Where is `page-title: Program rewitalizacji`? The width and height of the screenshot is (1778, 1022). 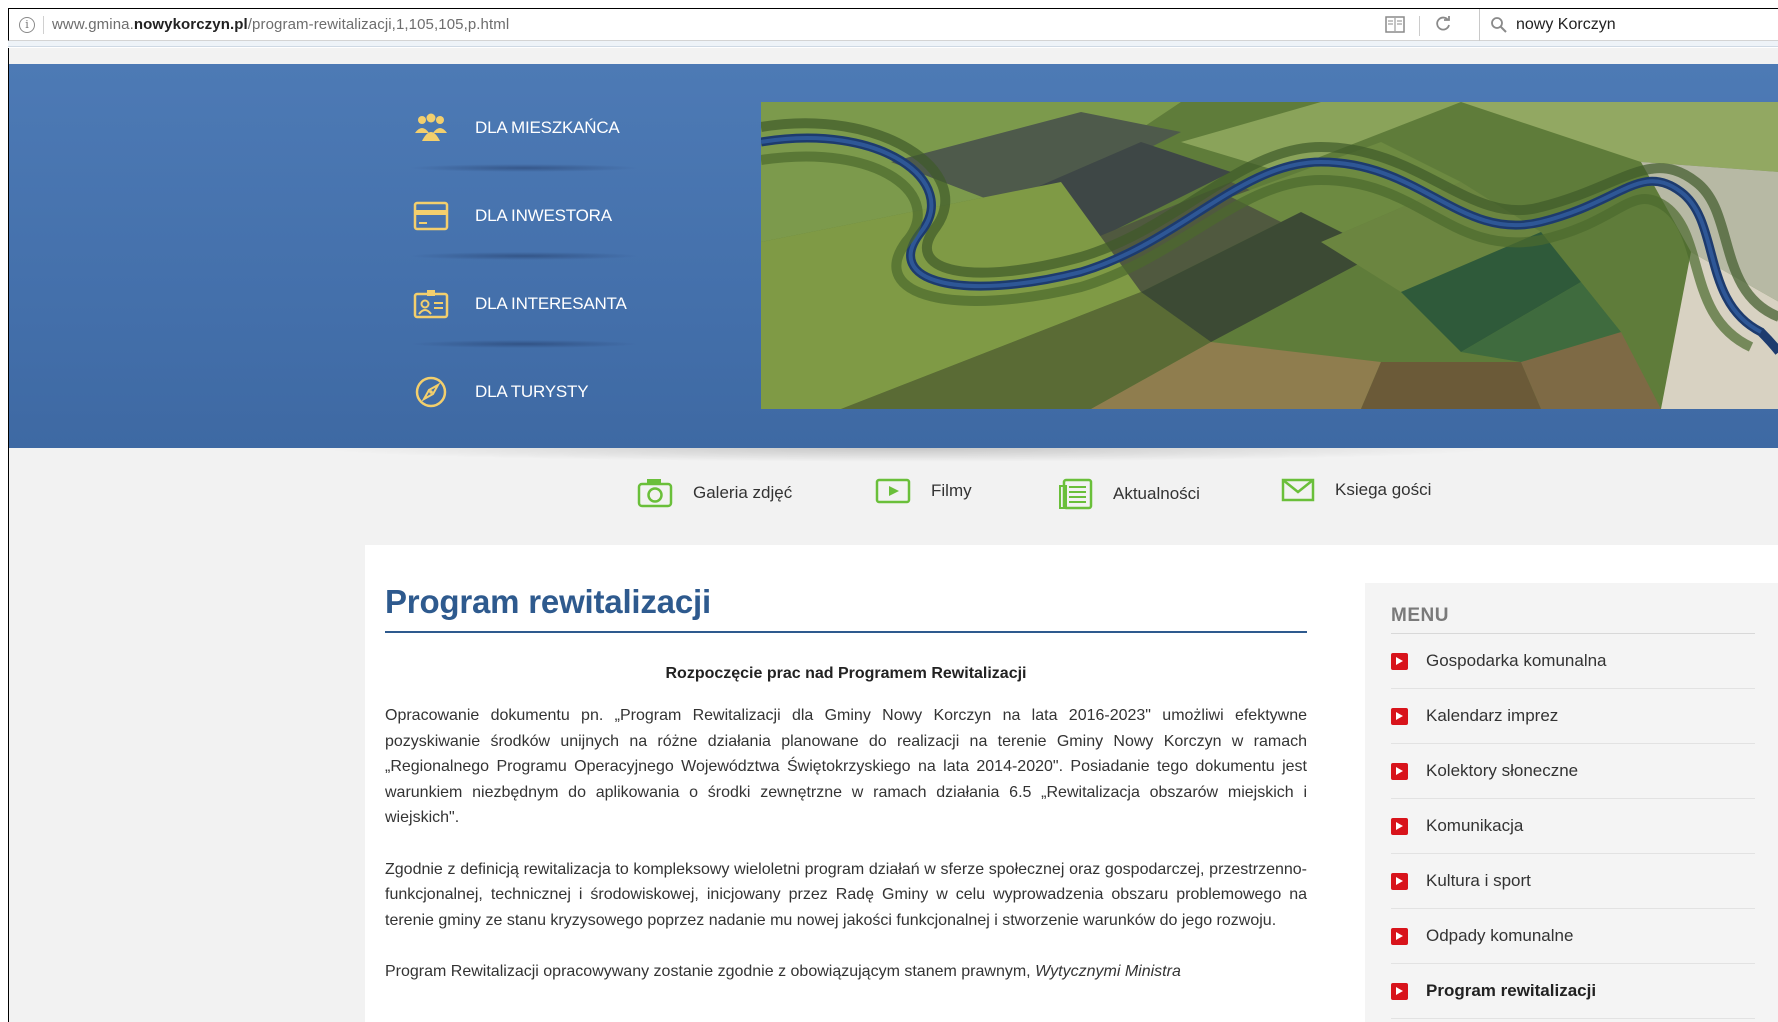 page-title: Program rewitalizacji is located at coordinates (846, 608).